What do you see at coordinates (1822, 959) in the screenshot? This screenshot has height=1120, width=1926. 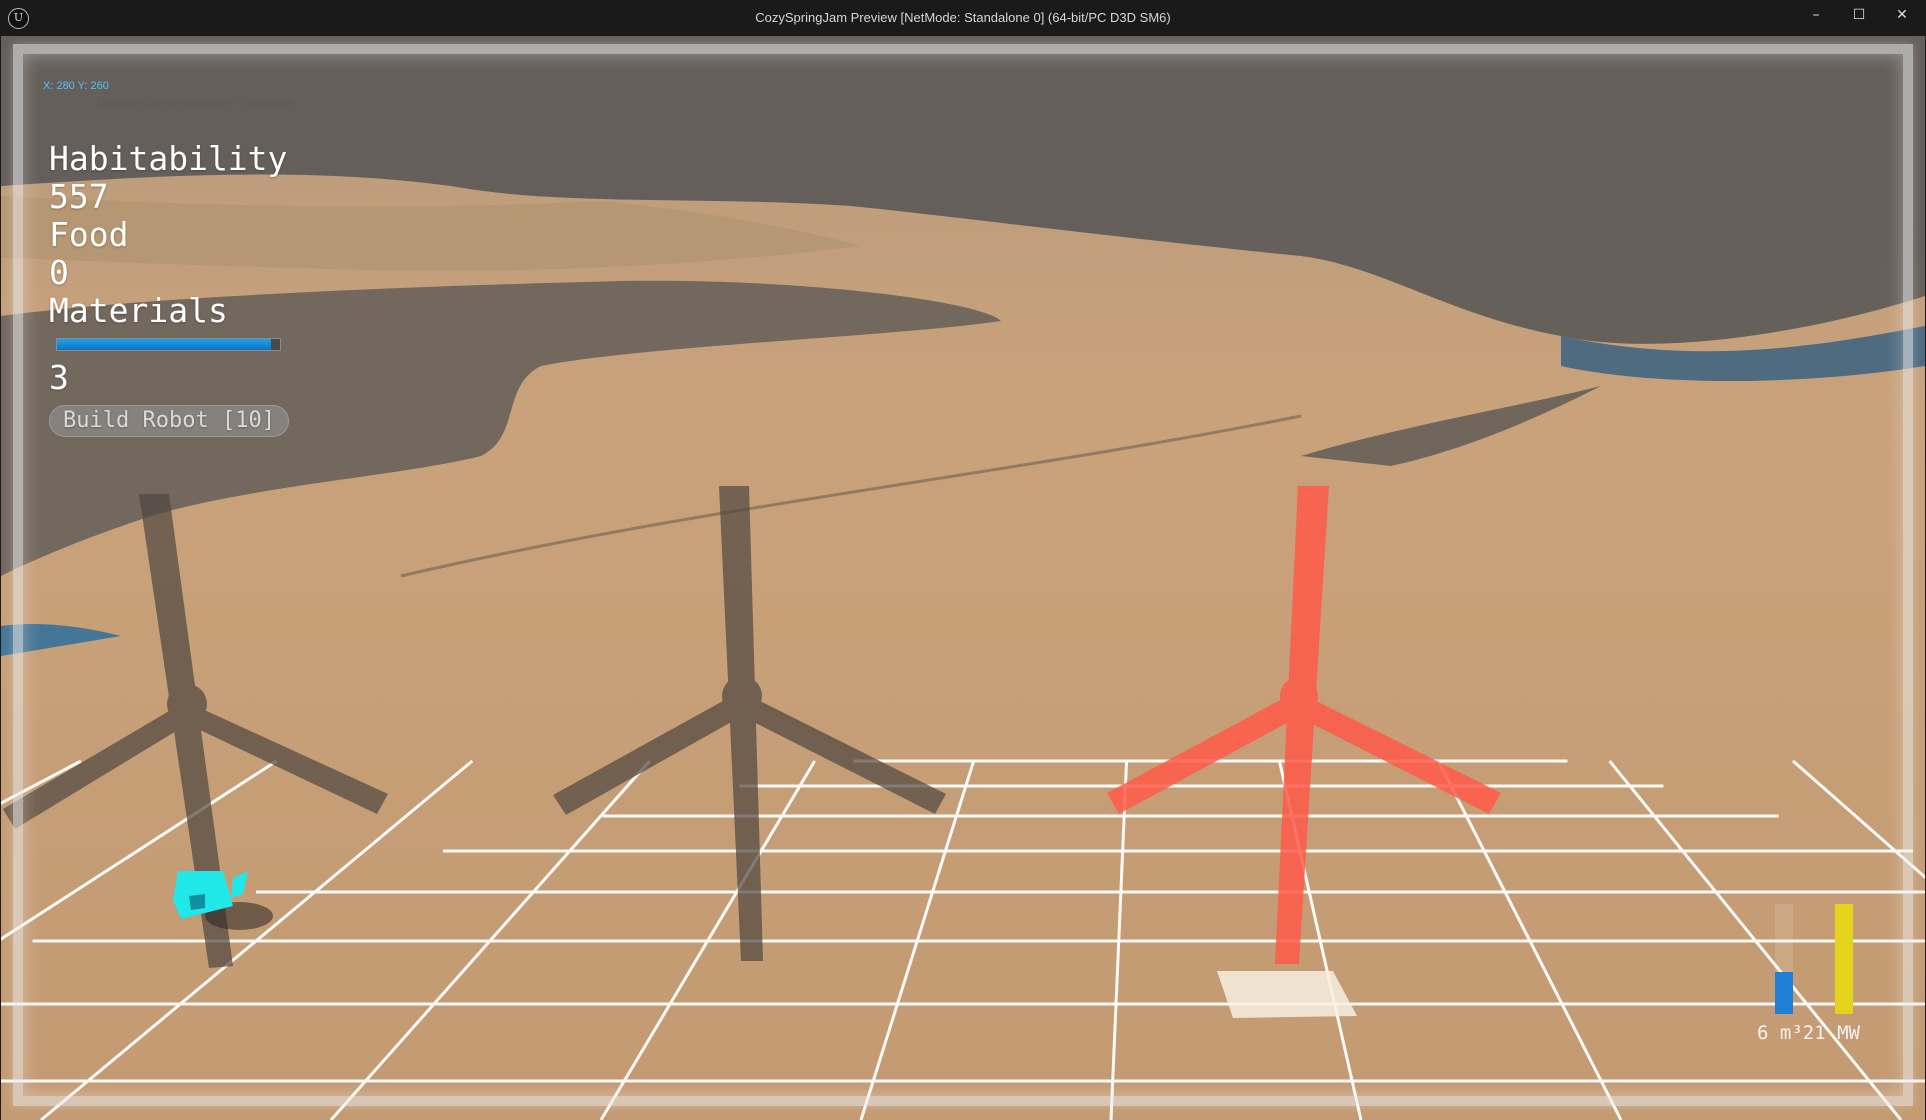 I see `resource-gauges: 6 m³21 MW` at bounding box center [1822, 959].